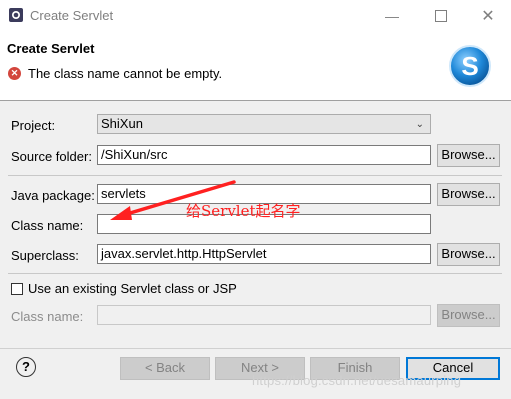  I want to click on close-button: ✕, so click(488, 16).